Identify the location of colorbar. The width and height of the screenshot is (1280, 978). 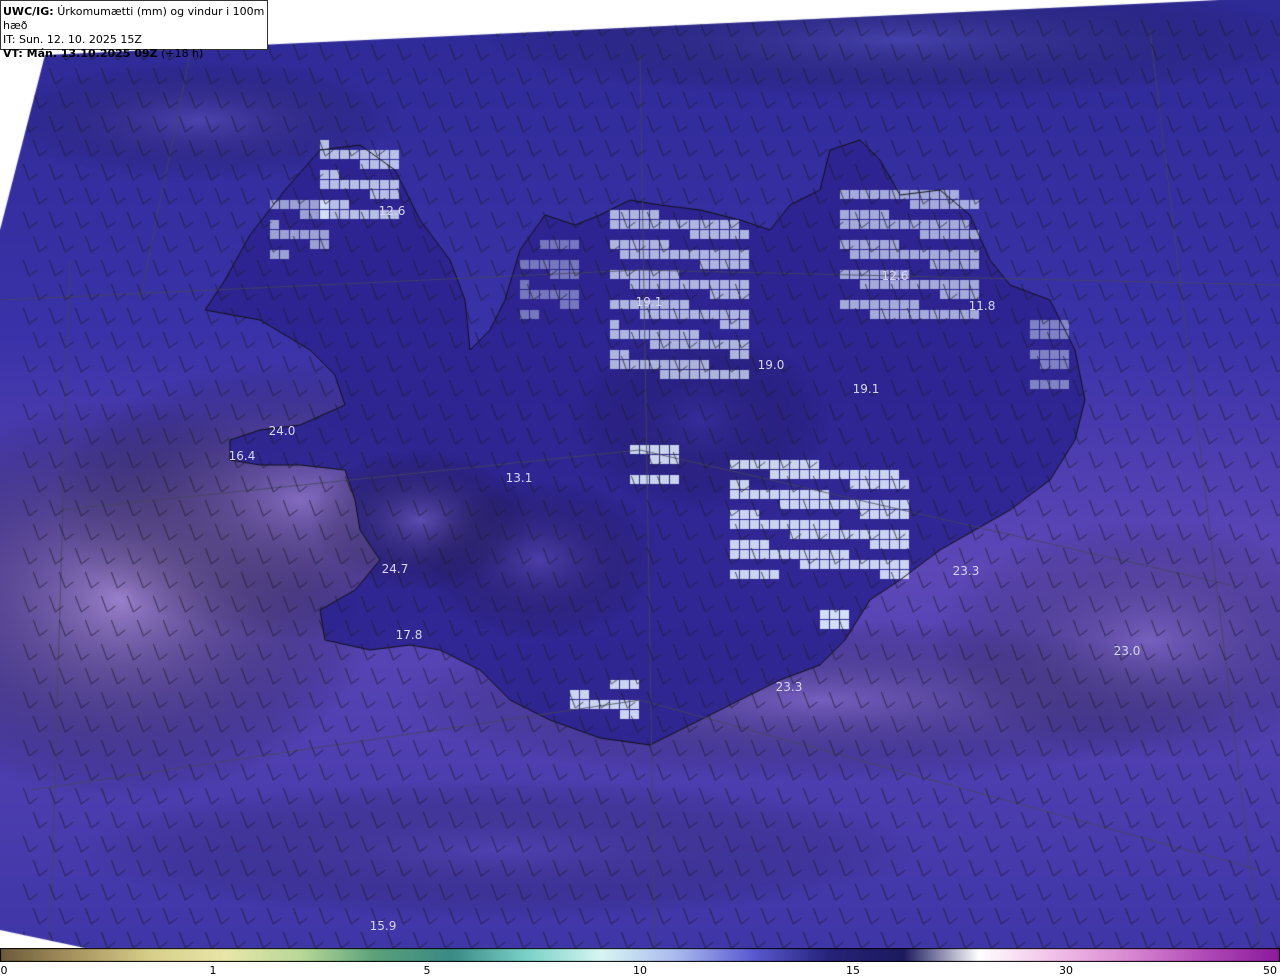
(640, 955).